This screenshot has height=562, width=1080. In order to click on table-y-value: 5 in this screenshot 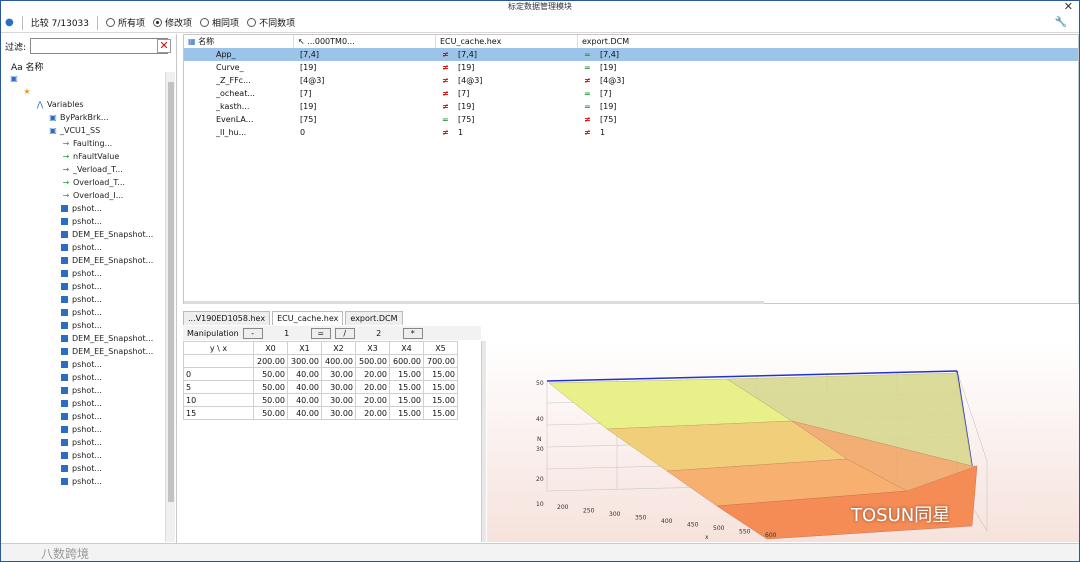, I will do `click(218, 387)`.